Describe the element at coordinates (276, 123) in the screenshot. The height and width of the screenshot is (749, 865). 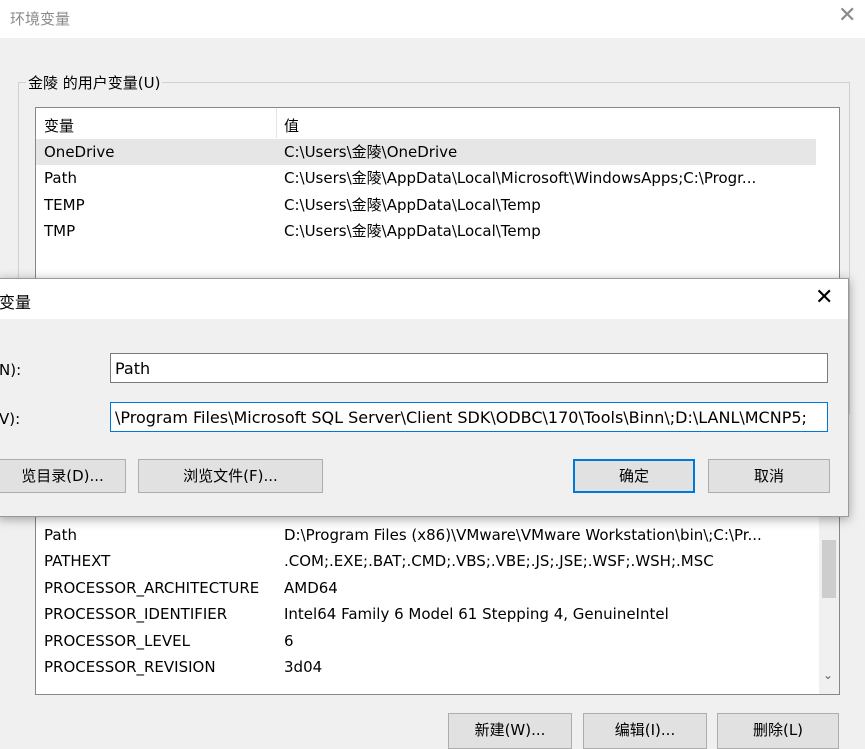
I see `column-separator` at that location.